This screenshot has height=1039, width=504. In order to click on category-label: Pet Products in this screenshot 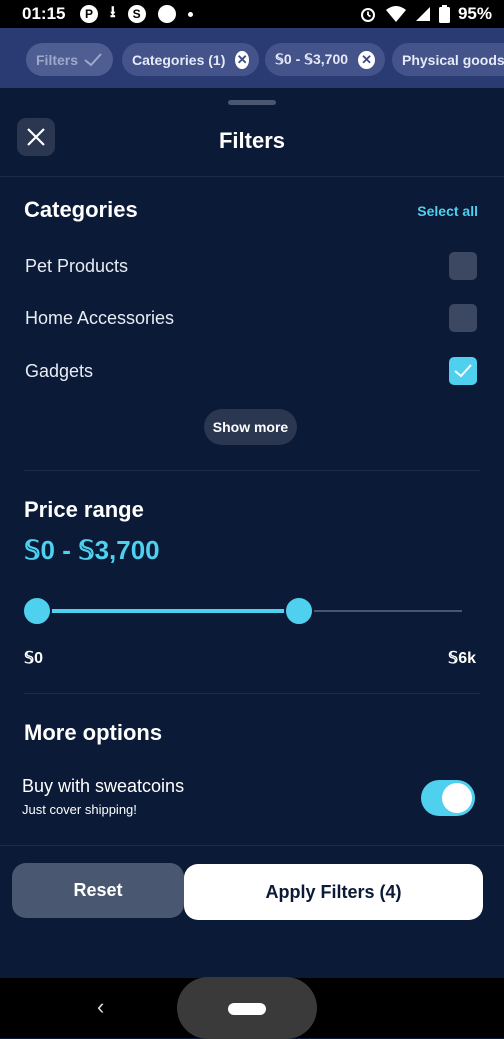, I will do `click(77, 266)`.